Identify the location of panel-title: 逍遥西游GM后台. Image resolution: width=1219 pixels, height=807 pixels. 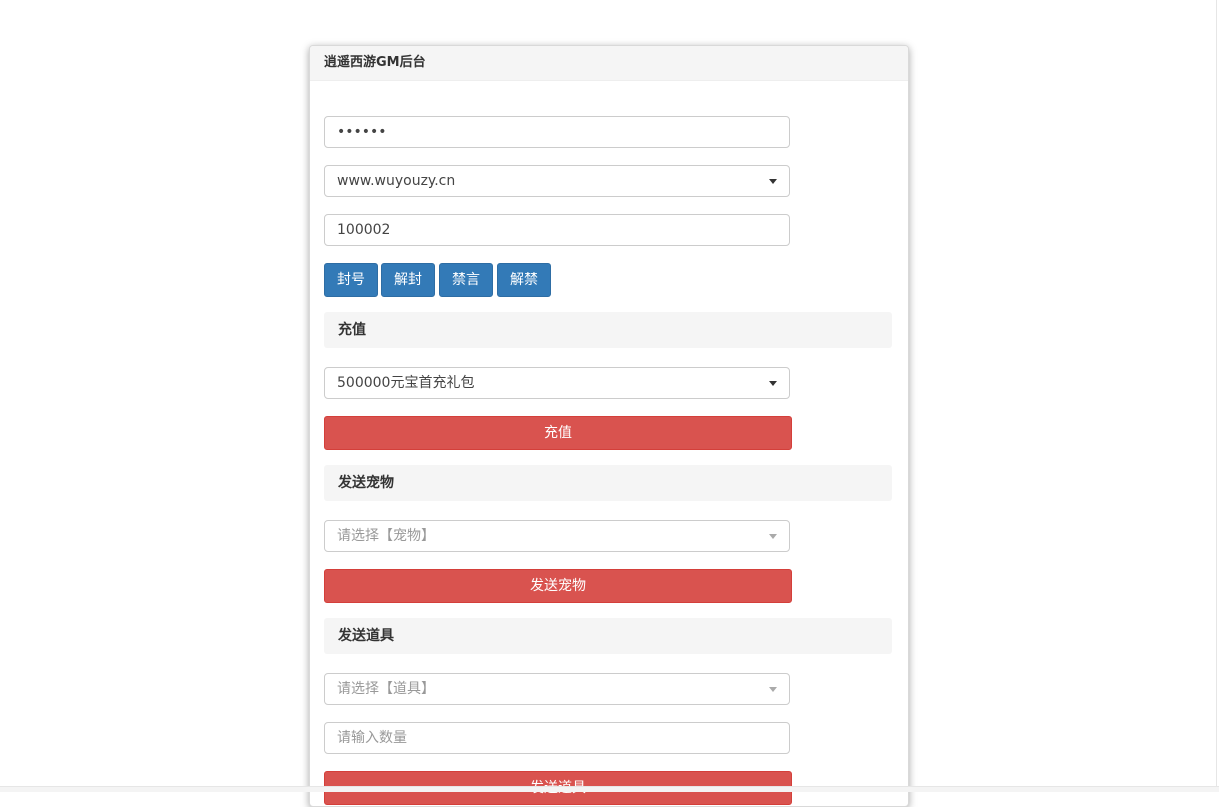
(609, 63).